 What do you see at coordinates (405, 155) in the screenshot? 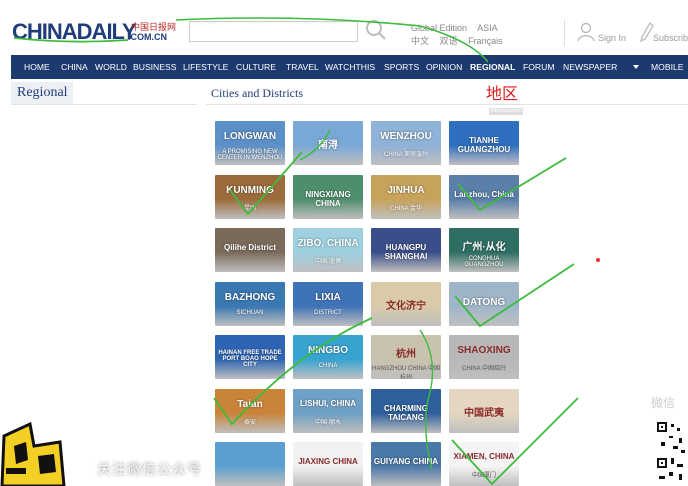
I see `city-tile-subtitle: CHINA 美丽温州` at bounding box center [405, 155].